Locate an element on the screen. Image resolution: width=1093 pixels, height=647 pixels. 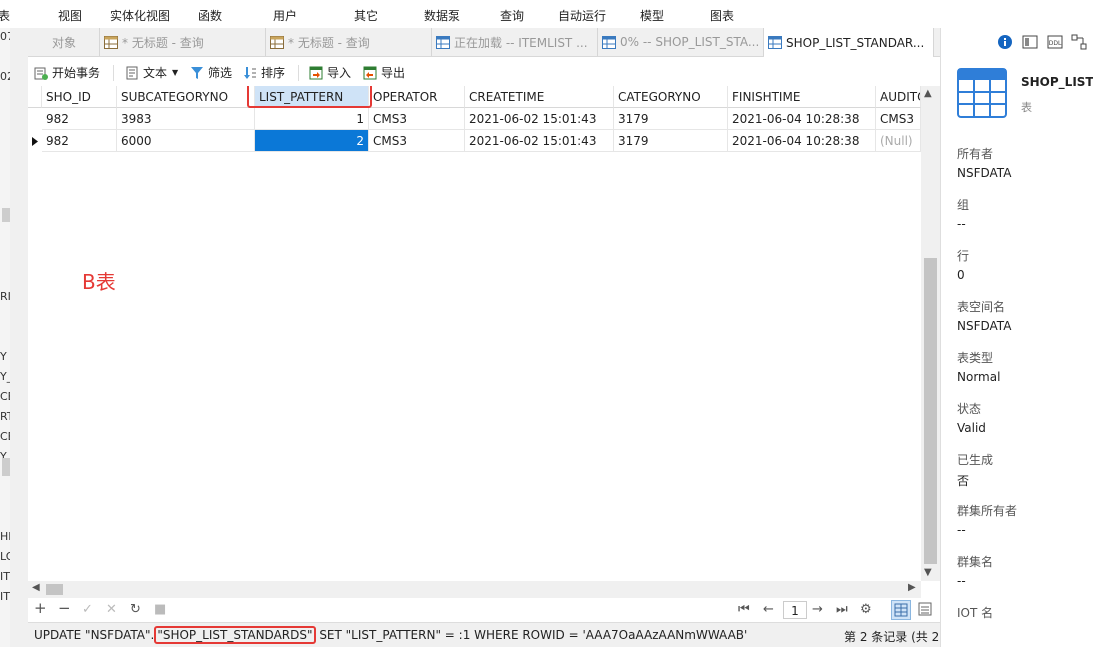
table-cell: 3983 is located at coordinates (186, 119).